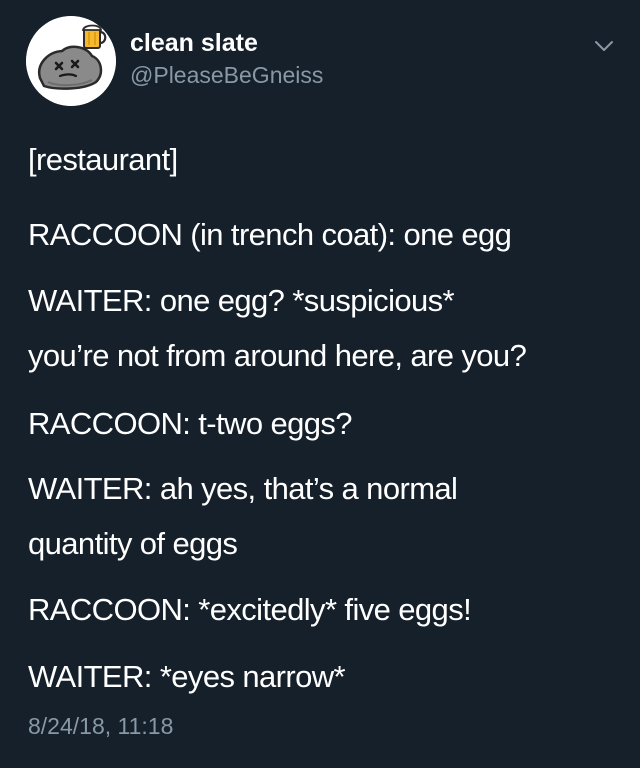  I want to click on chevron-down-icon, so click(604, 46).